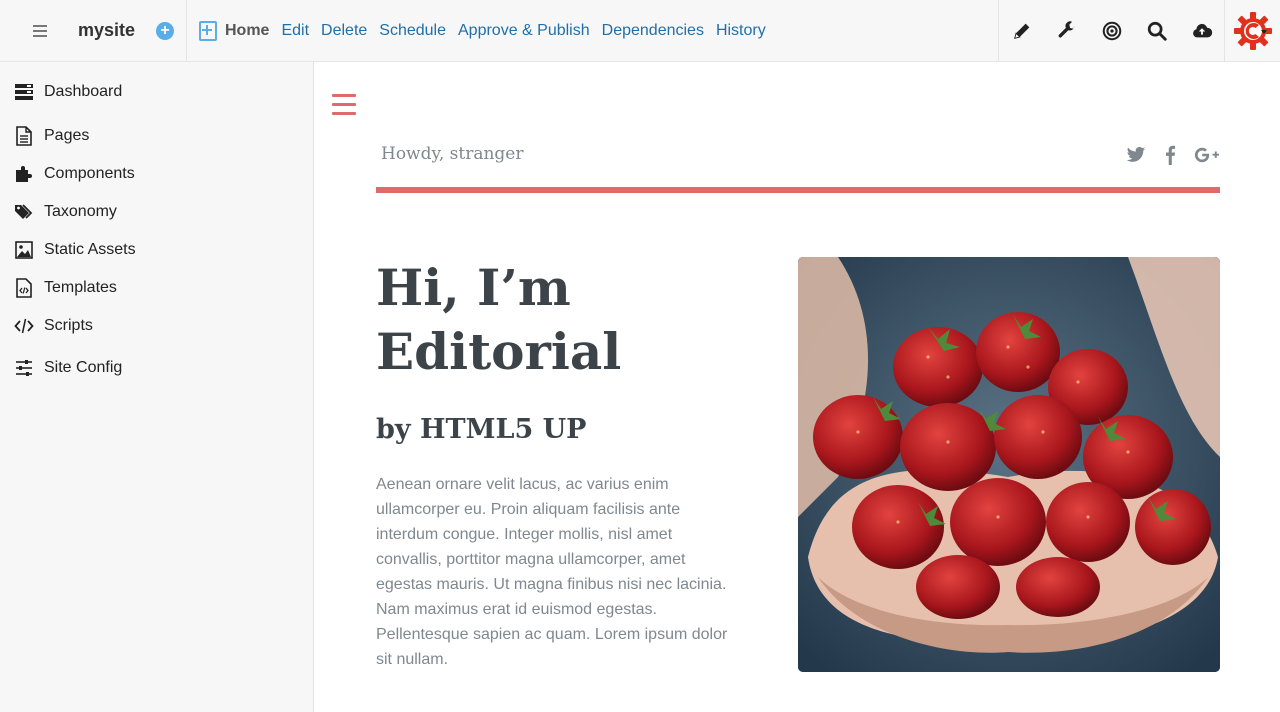 The height and width of the screenshot is (712, 1280). I want to click on search-button, so click(1156, 31).